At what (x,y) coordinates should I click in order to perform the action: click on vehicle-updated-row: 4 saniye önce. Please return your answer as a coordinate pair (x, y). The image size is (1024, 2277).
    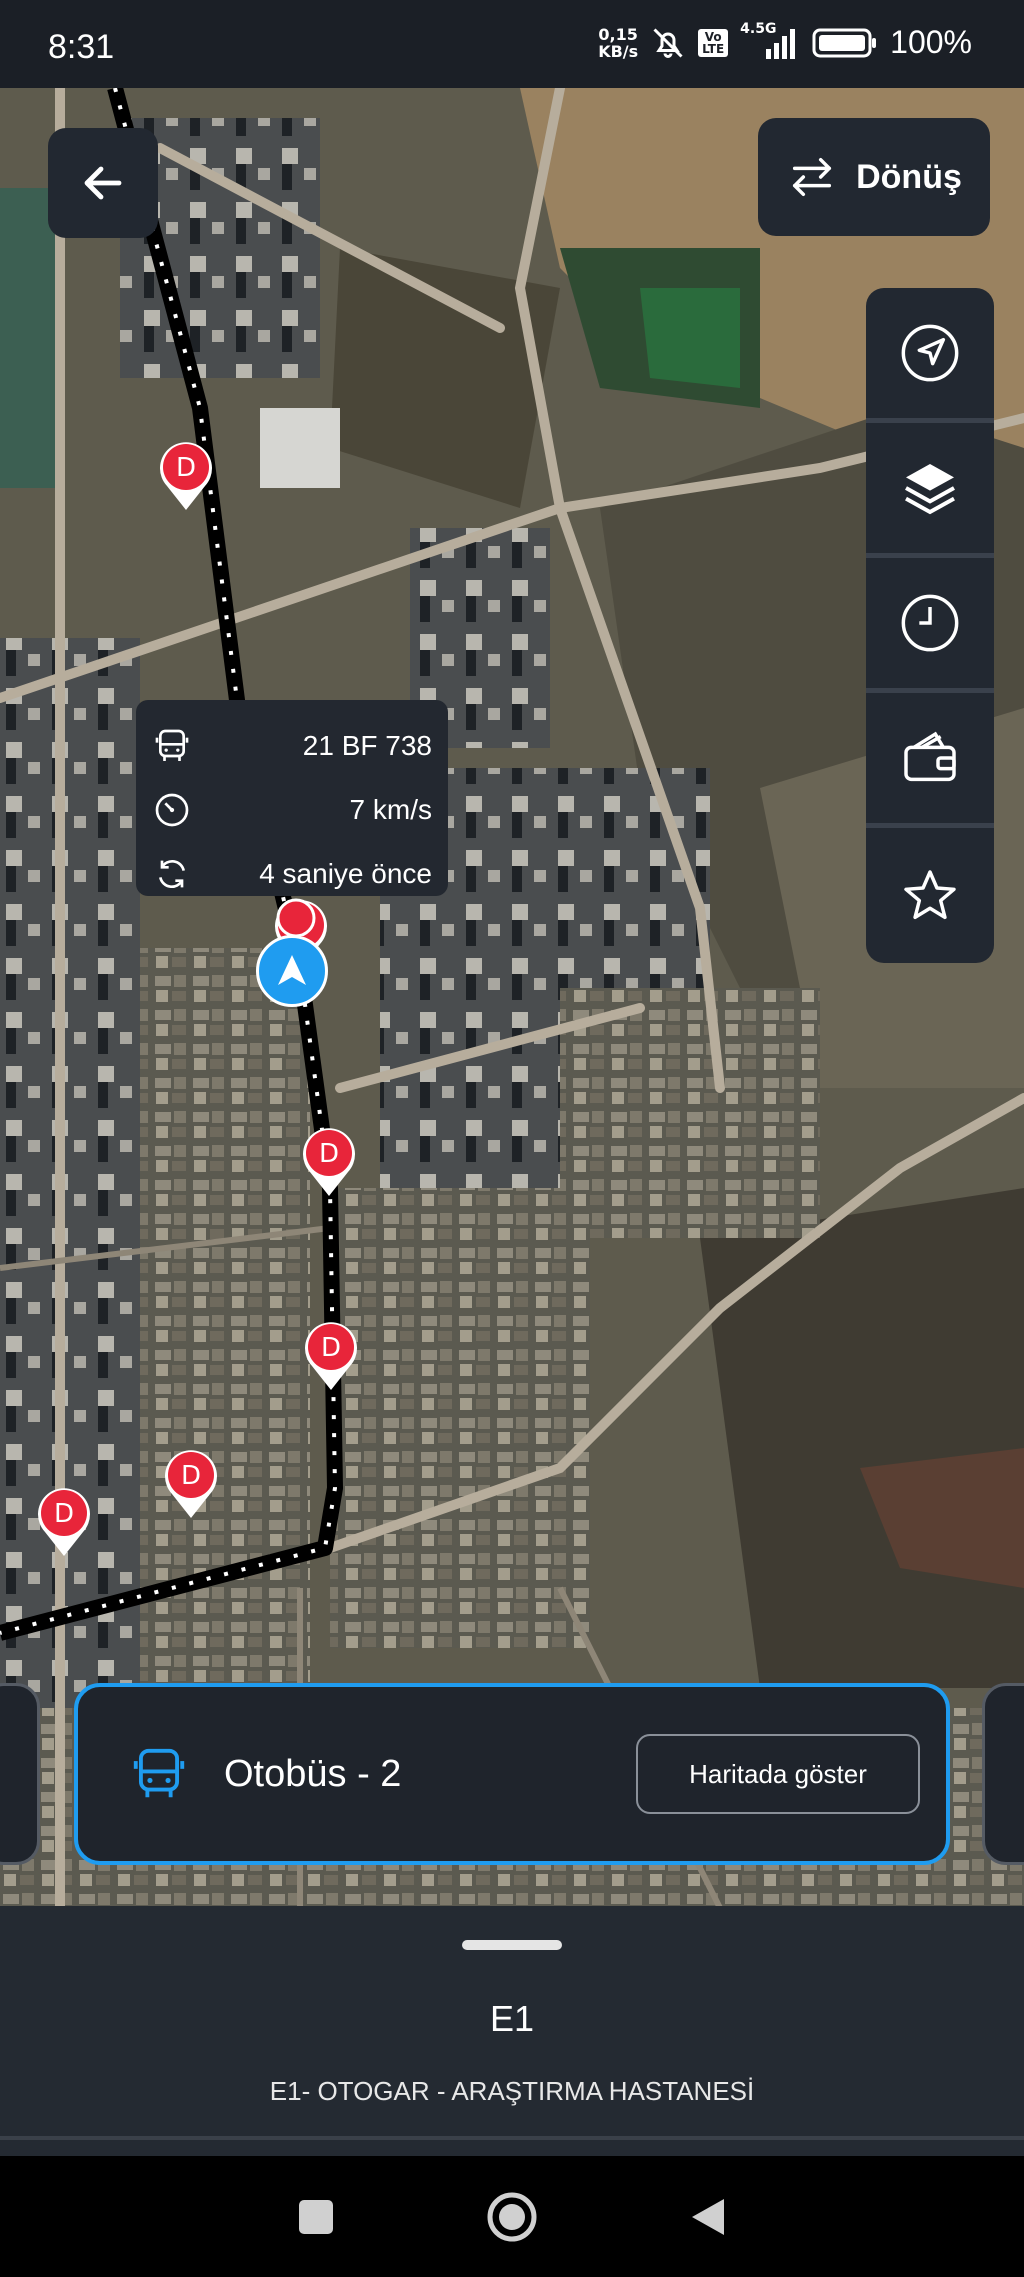
    Looking at the image, I should click on (292, 874).